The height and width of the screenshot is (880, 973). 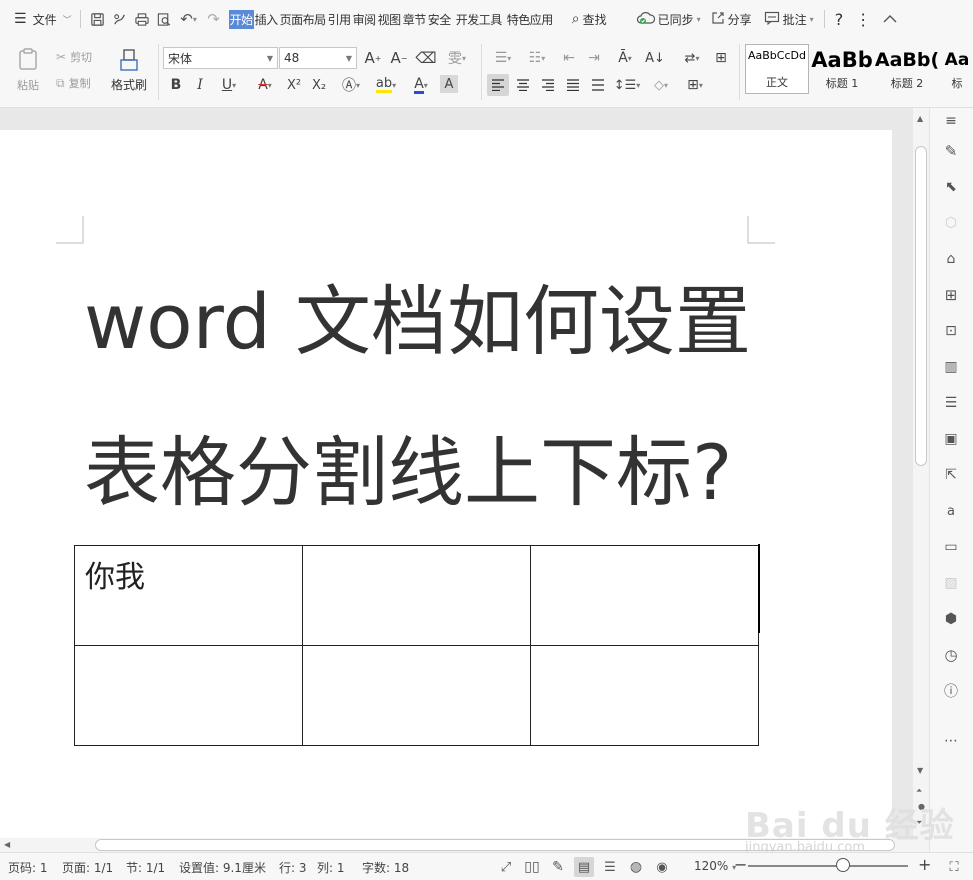 I want to click on sync-status: 已同步 ▾, so click(x=669, y=19).